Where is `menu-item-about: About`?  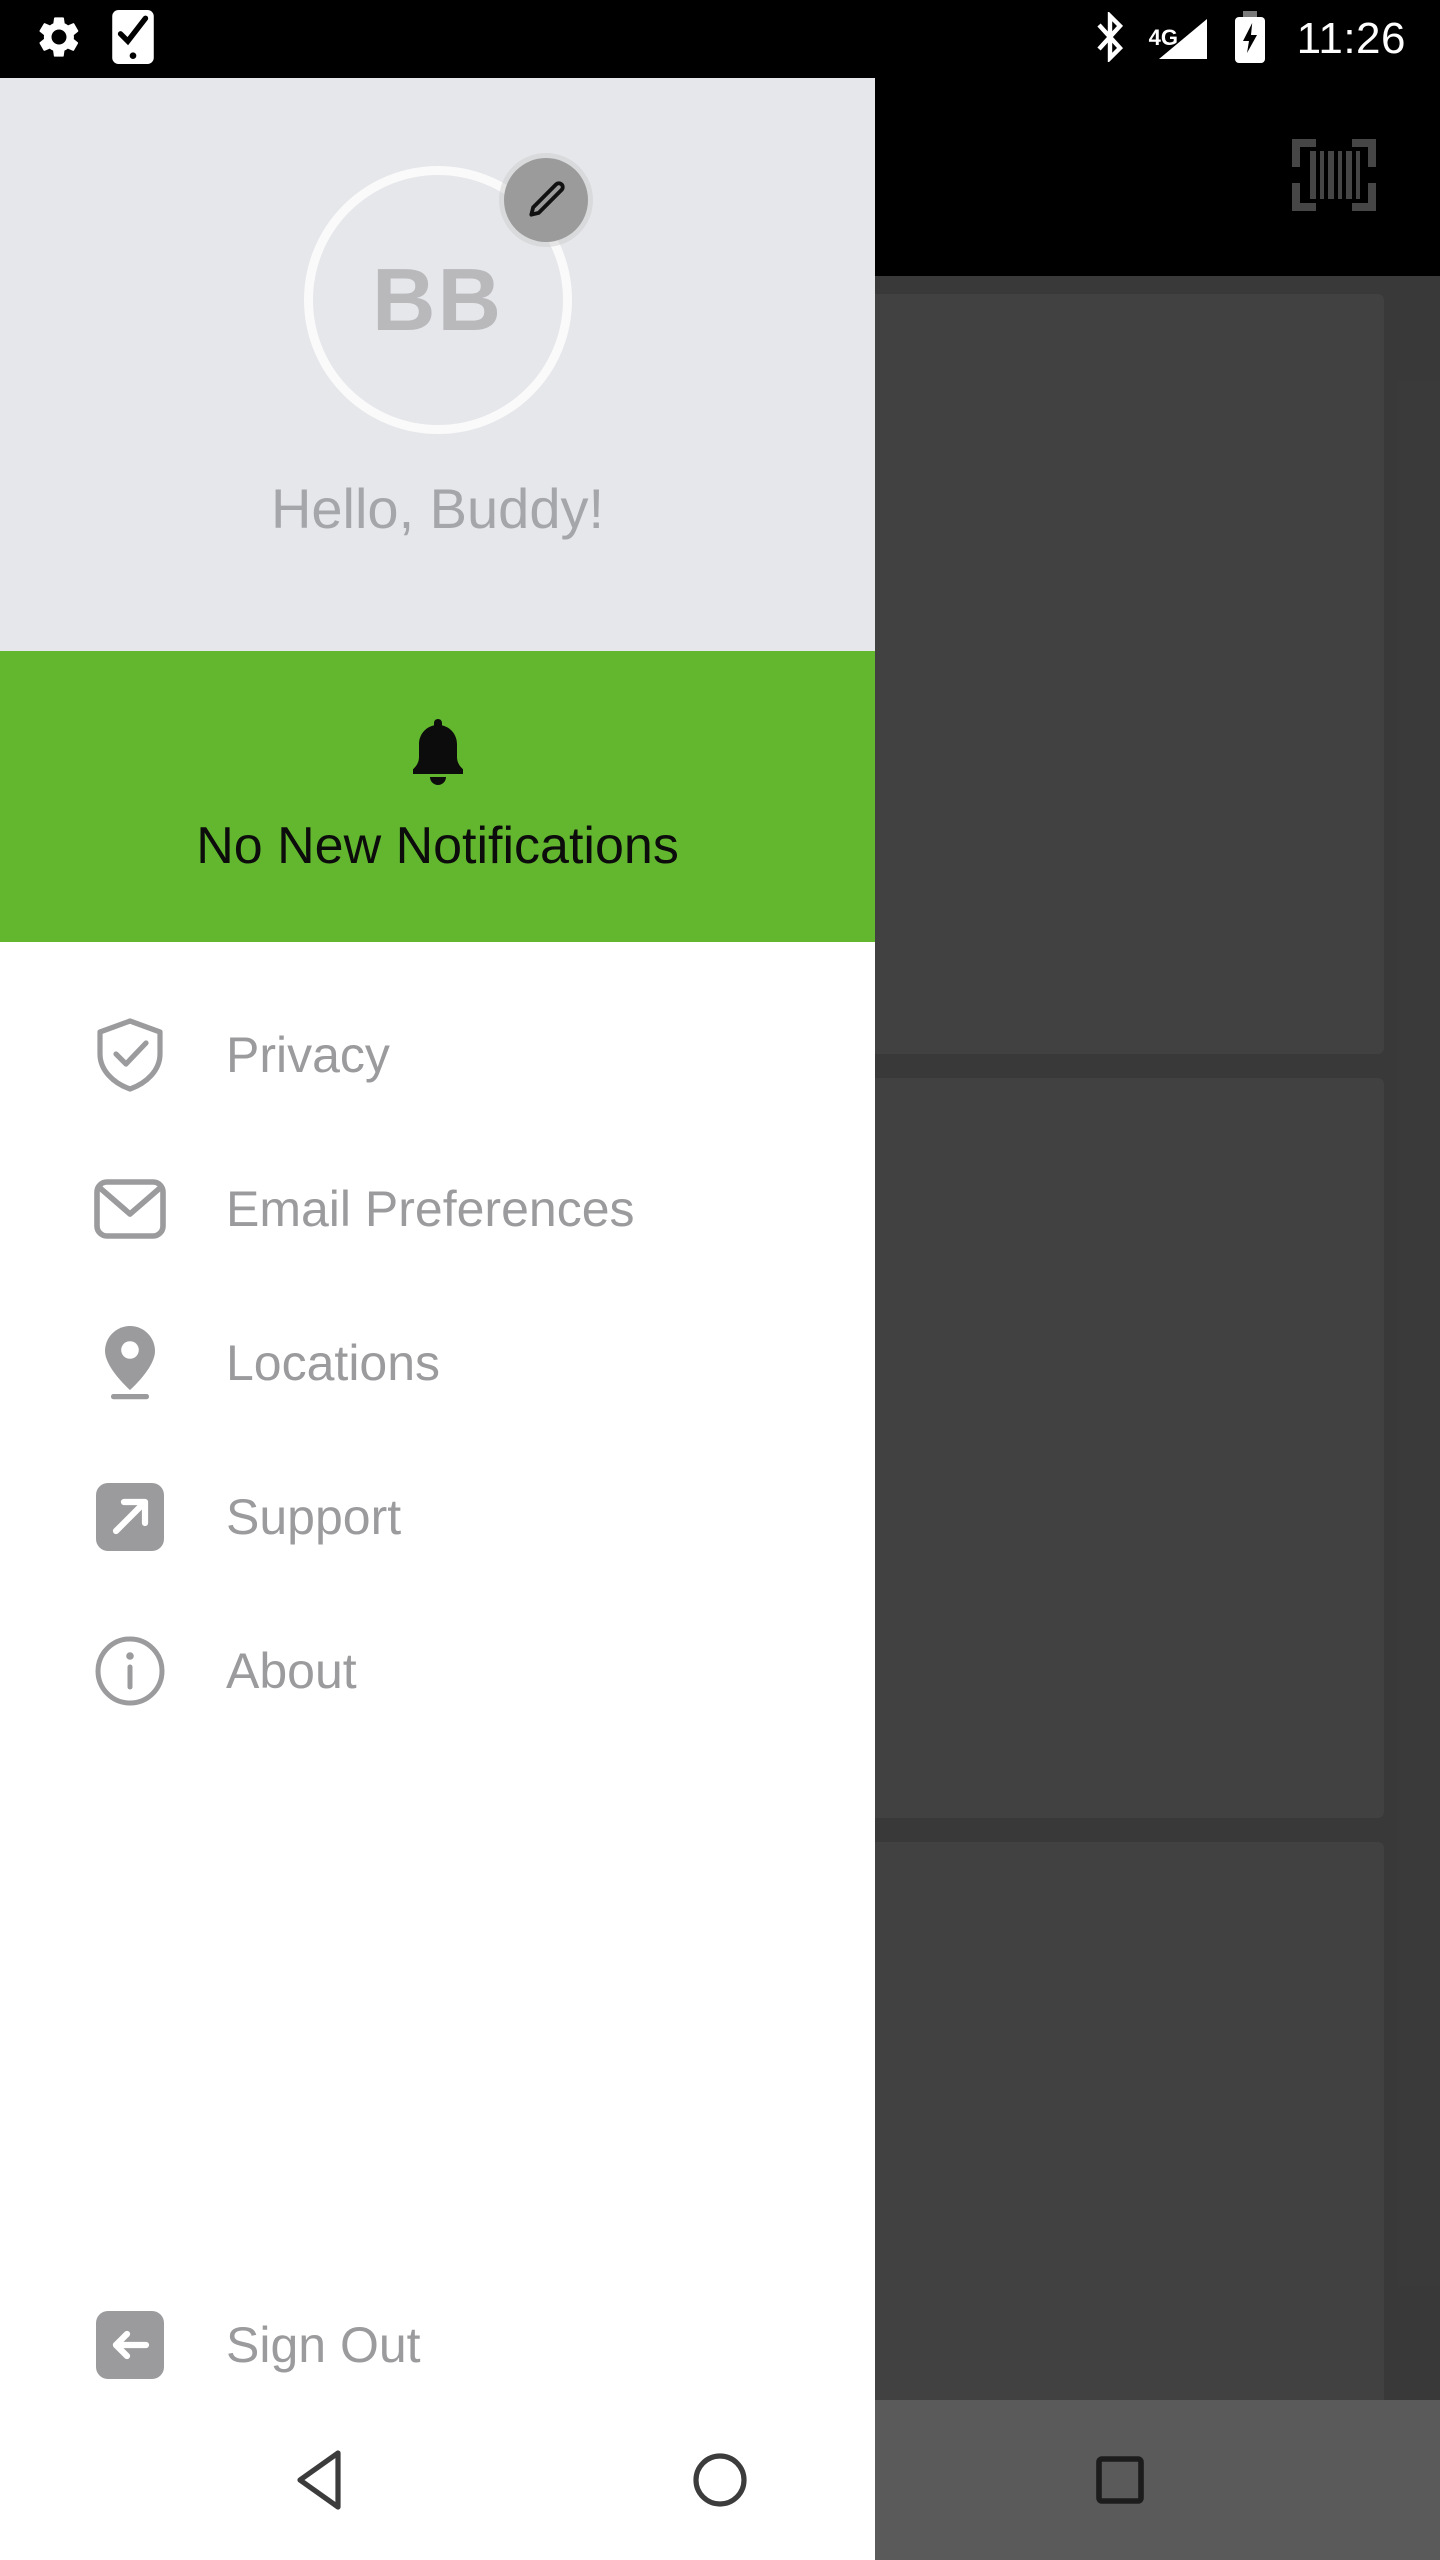
menu-item-about: About is located at coordinates (437, 1671).